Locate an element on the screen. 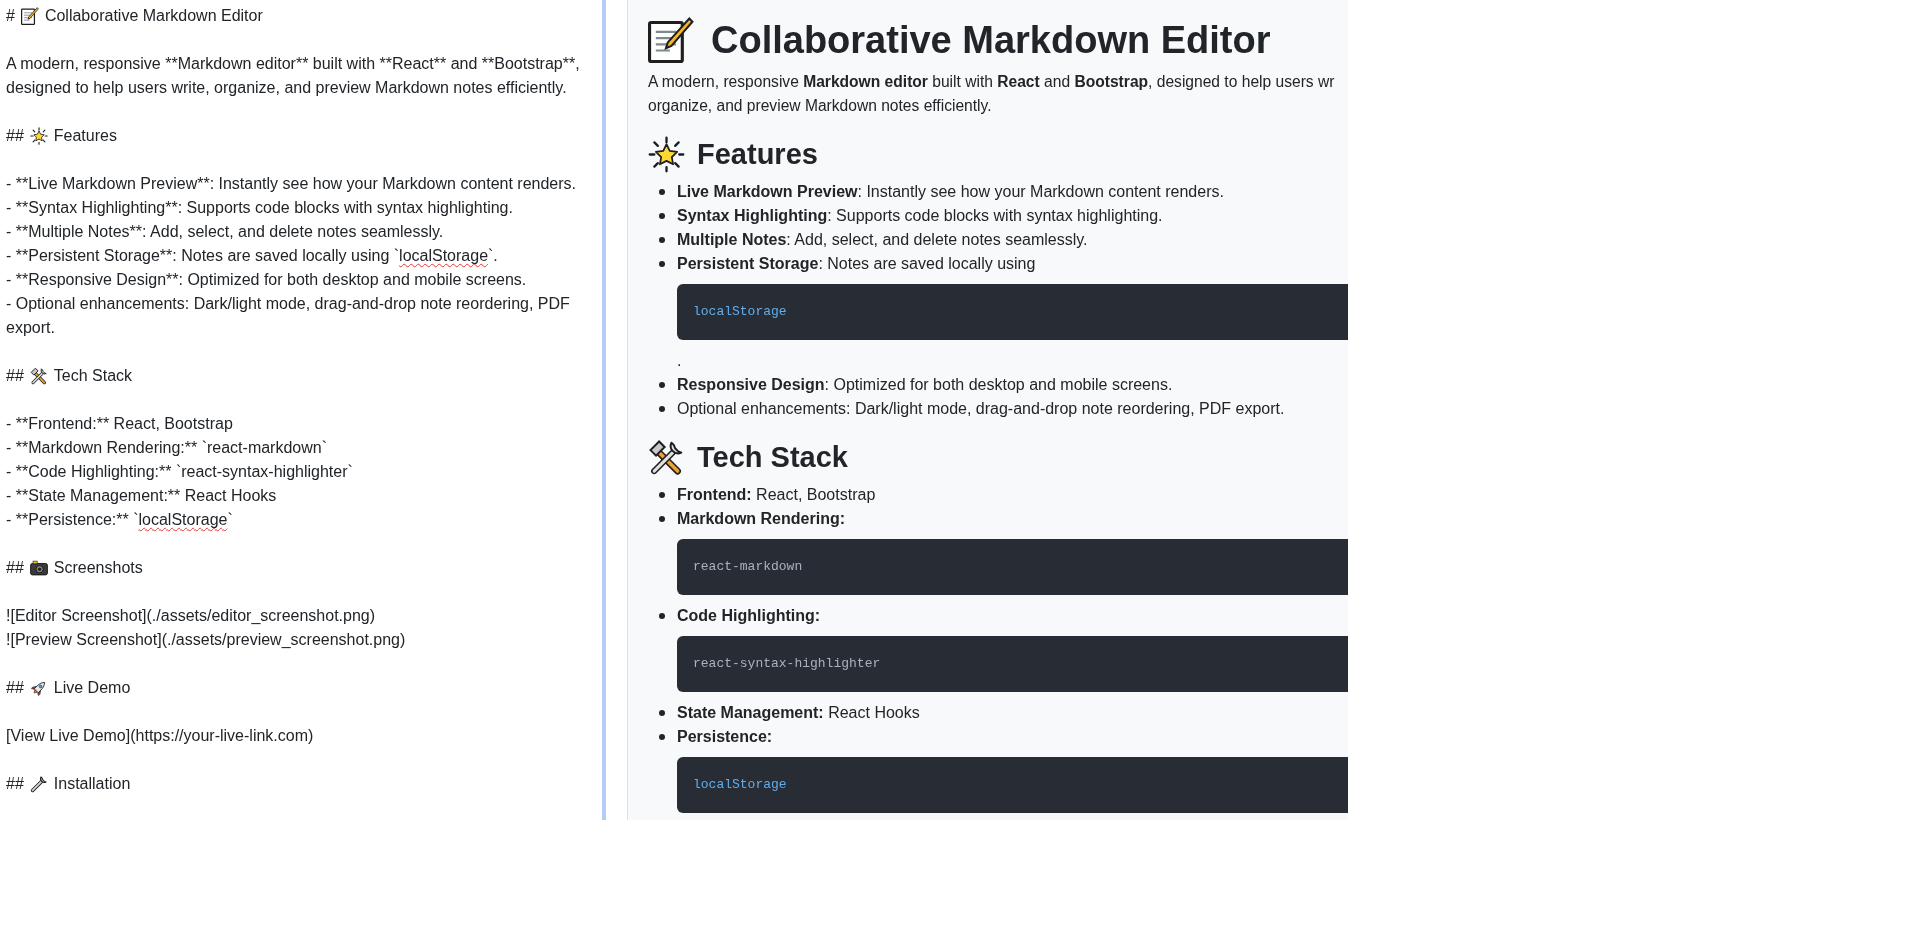 This screenshot has height=935, width=1913. wrench-icon is located at coordinates (38, 784).